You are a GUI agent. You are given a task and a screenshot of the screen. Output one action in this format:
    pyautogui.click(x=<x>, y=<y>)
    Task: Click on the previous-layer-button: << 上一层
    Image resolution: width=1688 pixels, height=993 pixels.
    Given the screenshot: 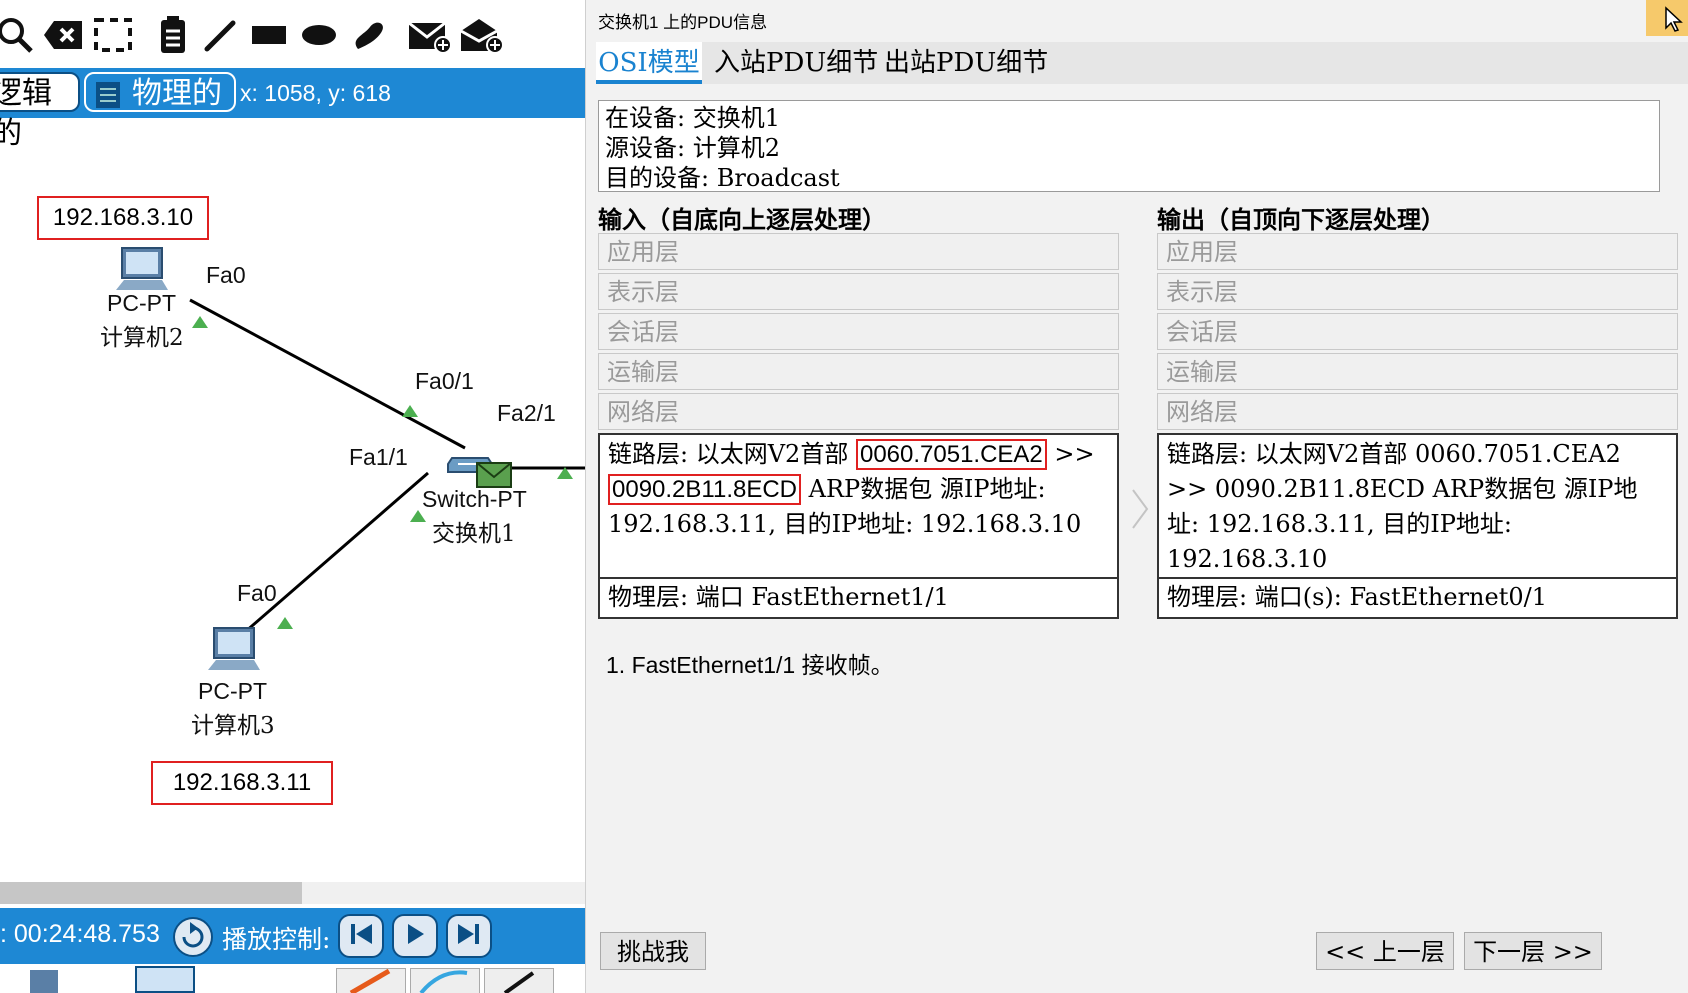 What is the action you would take?
    pyautogui.click(x=1385, y=951)
    